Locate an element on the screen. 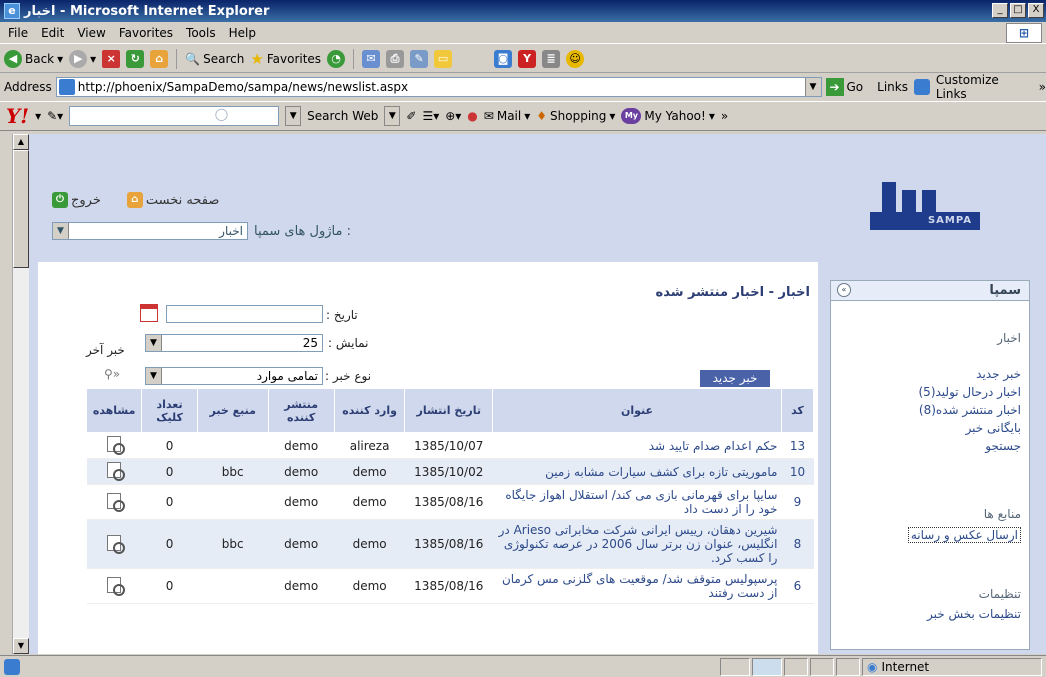 The height and width of the screenshot is (677, 1046). collapse-icon: « is located at coordinates (844, 290).